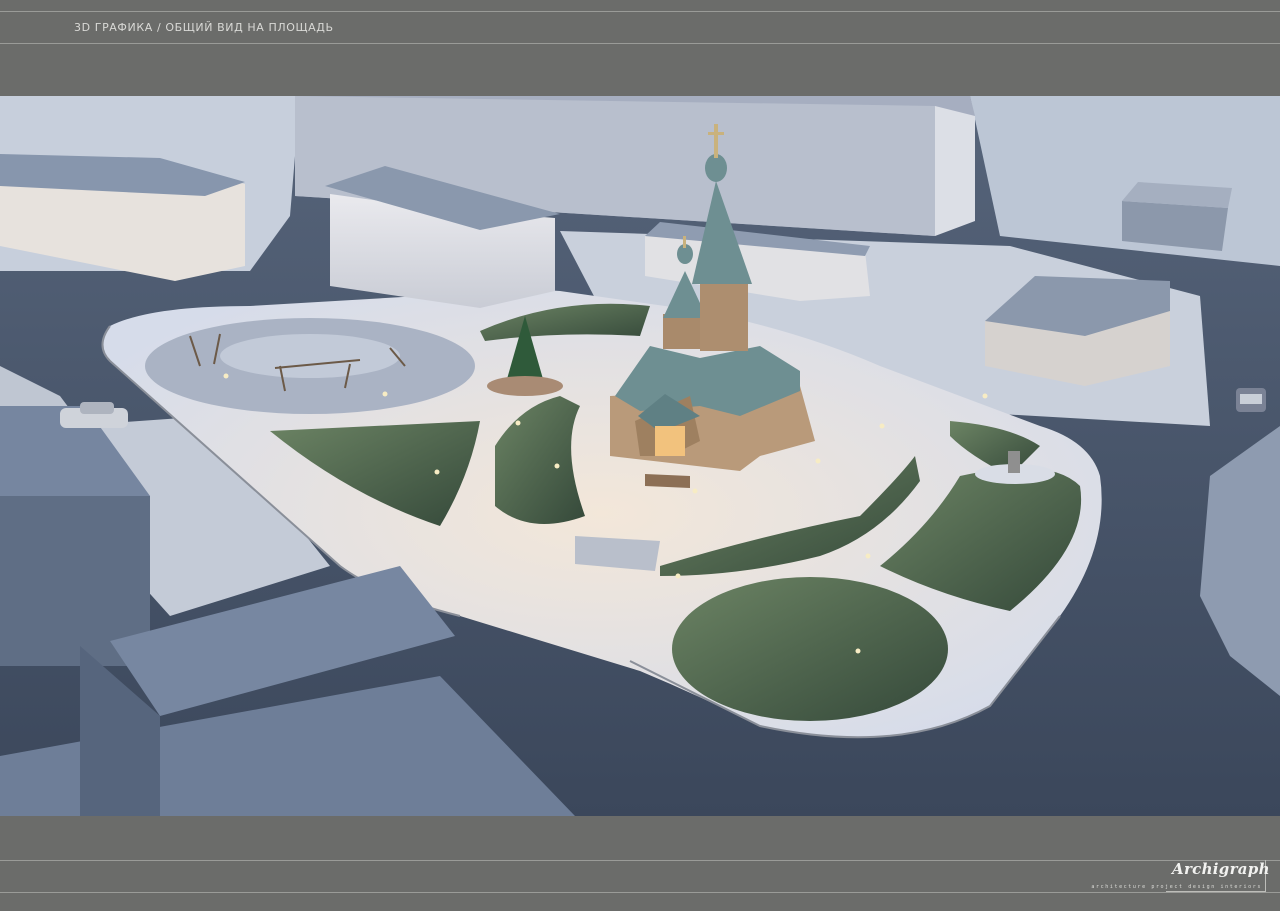 Image resolution: width=1280 pixels, height=911 pixels. What do you see at coordinates (1251, 400) in the screenshot?
I see `car-right` at bounding box center [1251, 400].